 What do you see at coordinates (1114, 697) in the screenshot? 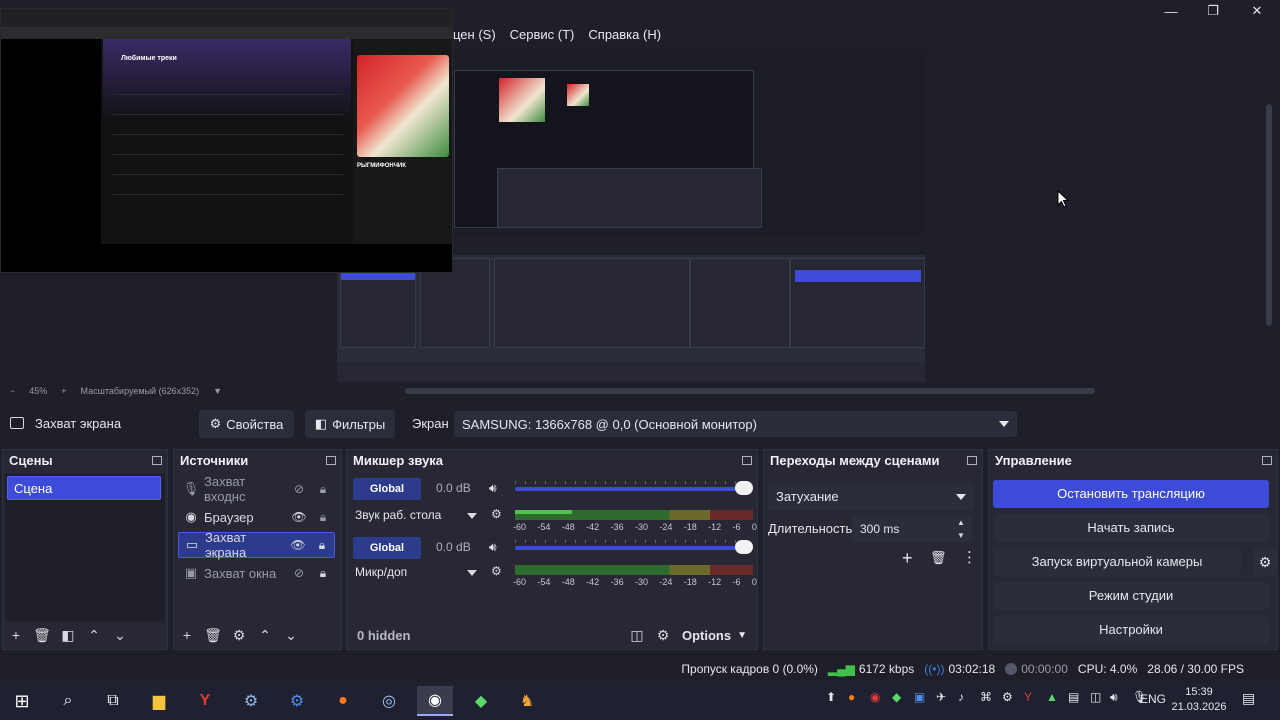
I see `volume-icon: 🔊︎` at bounding box center [1114, 697].